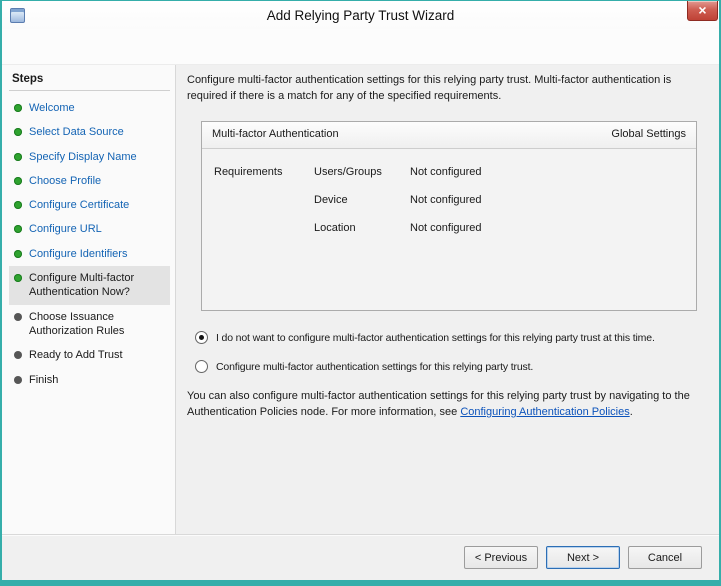  What do you see at coordinates (89, 90) in the screenshot?
I see `steps-divider` at bounding box center [89, 90].